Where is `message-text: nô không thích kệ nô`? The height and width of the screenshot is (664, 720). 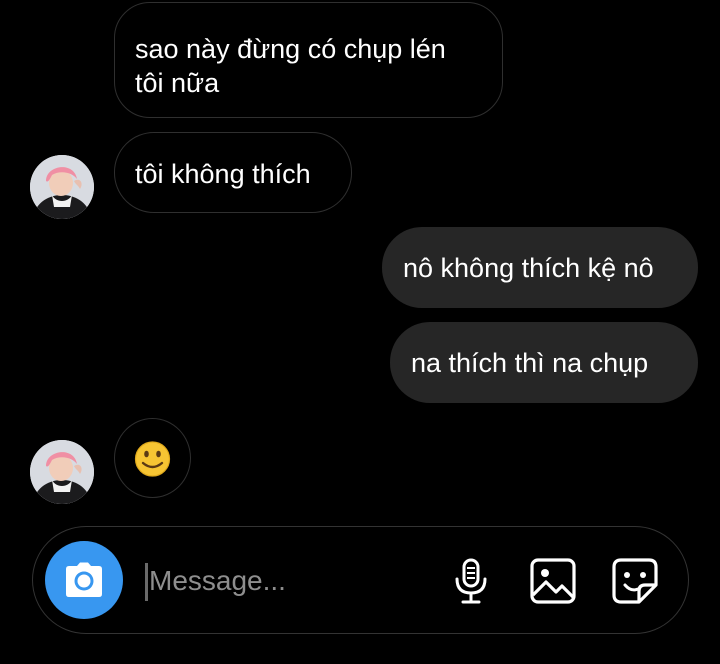 message-text: nô không thích kệ nô is located at coordinates (528, 268).